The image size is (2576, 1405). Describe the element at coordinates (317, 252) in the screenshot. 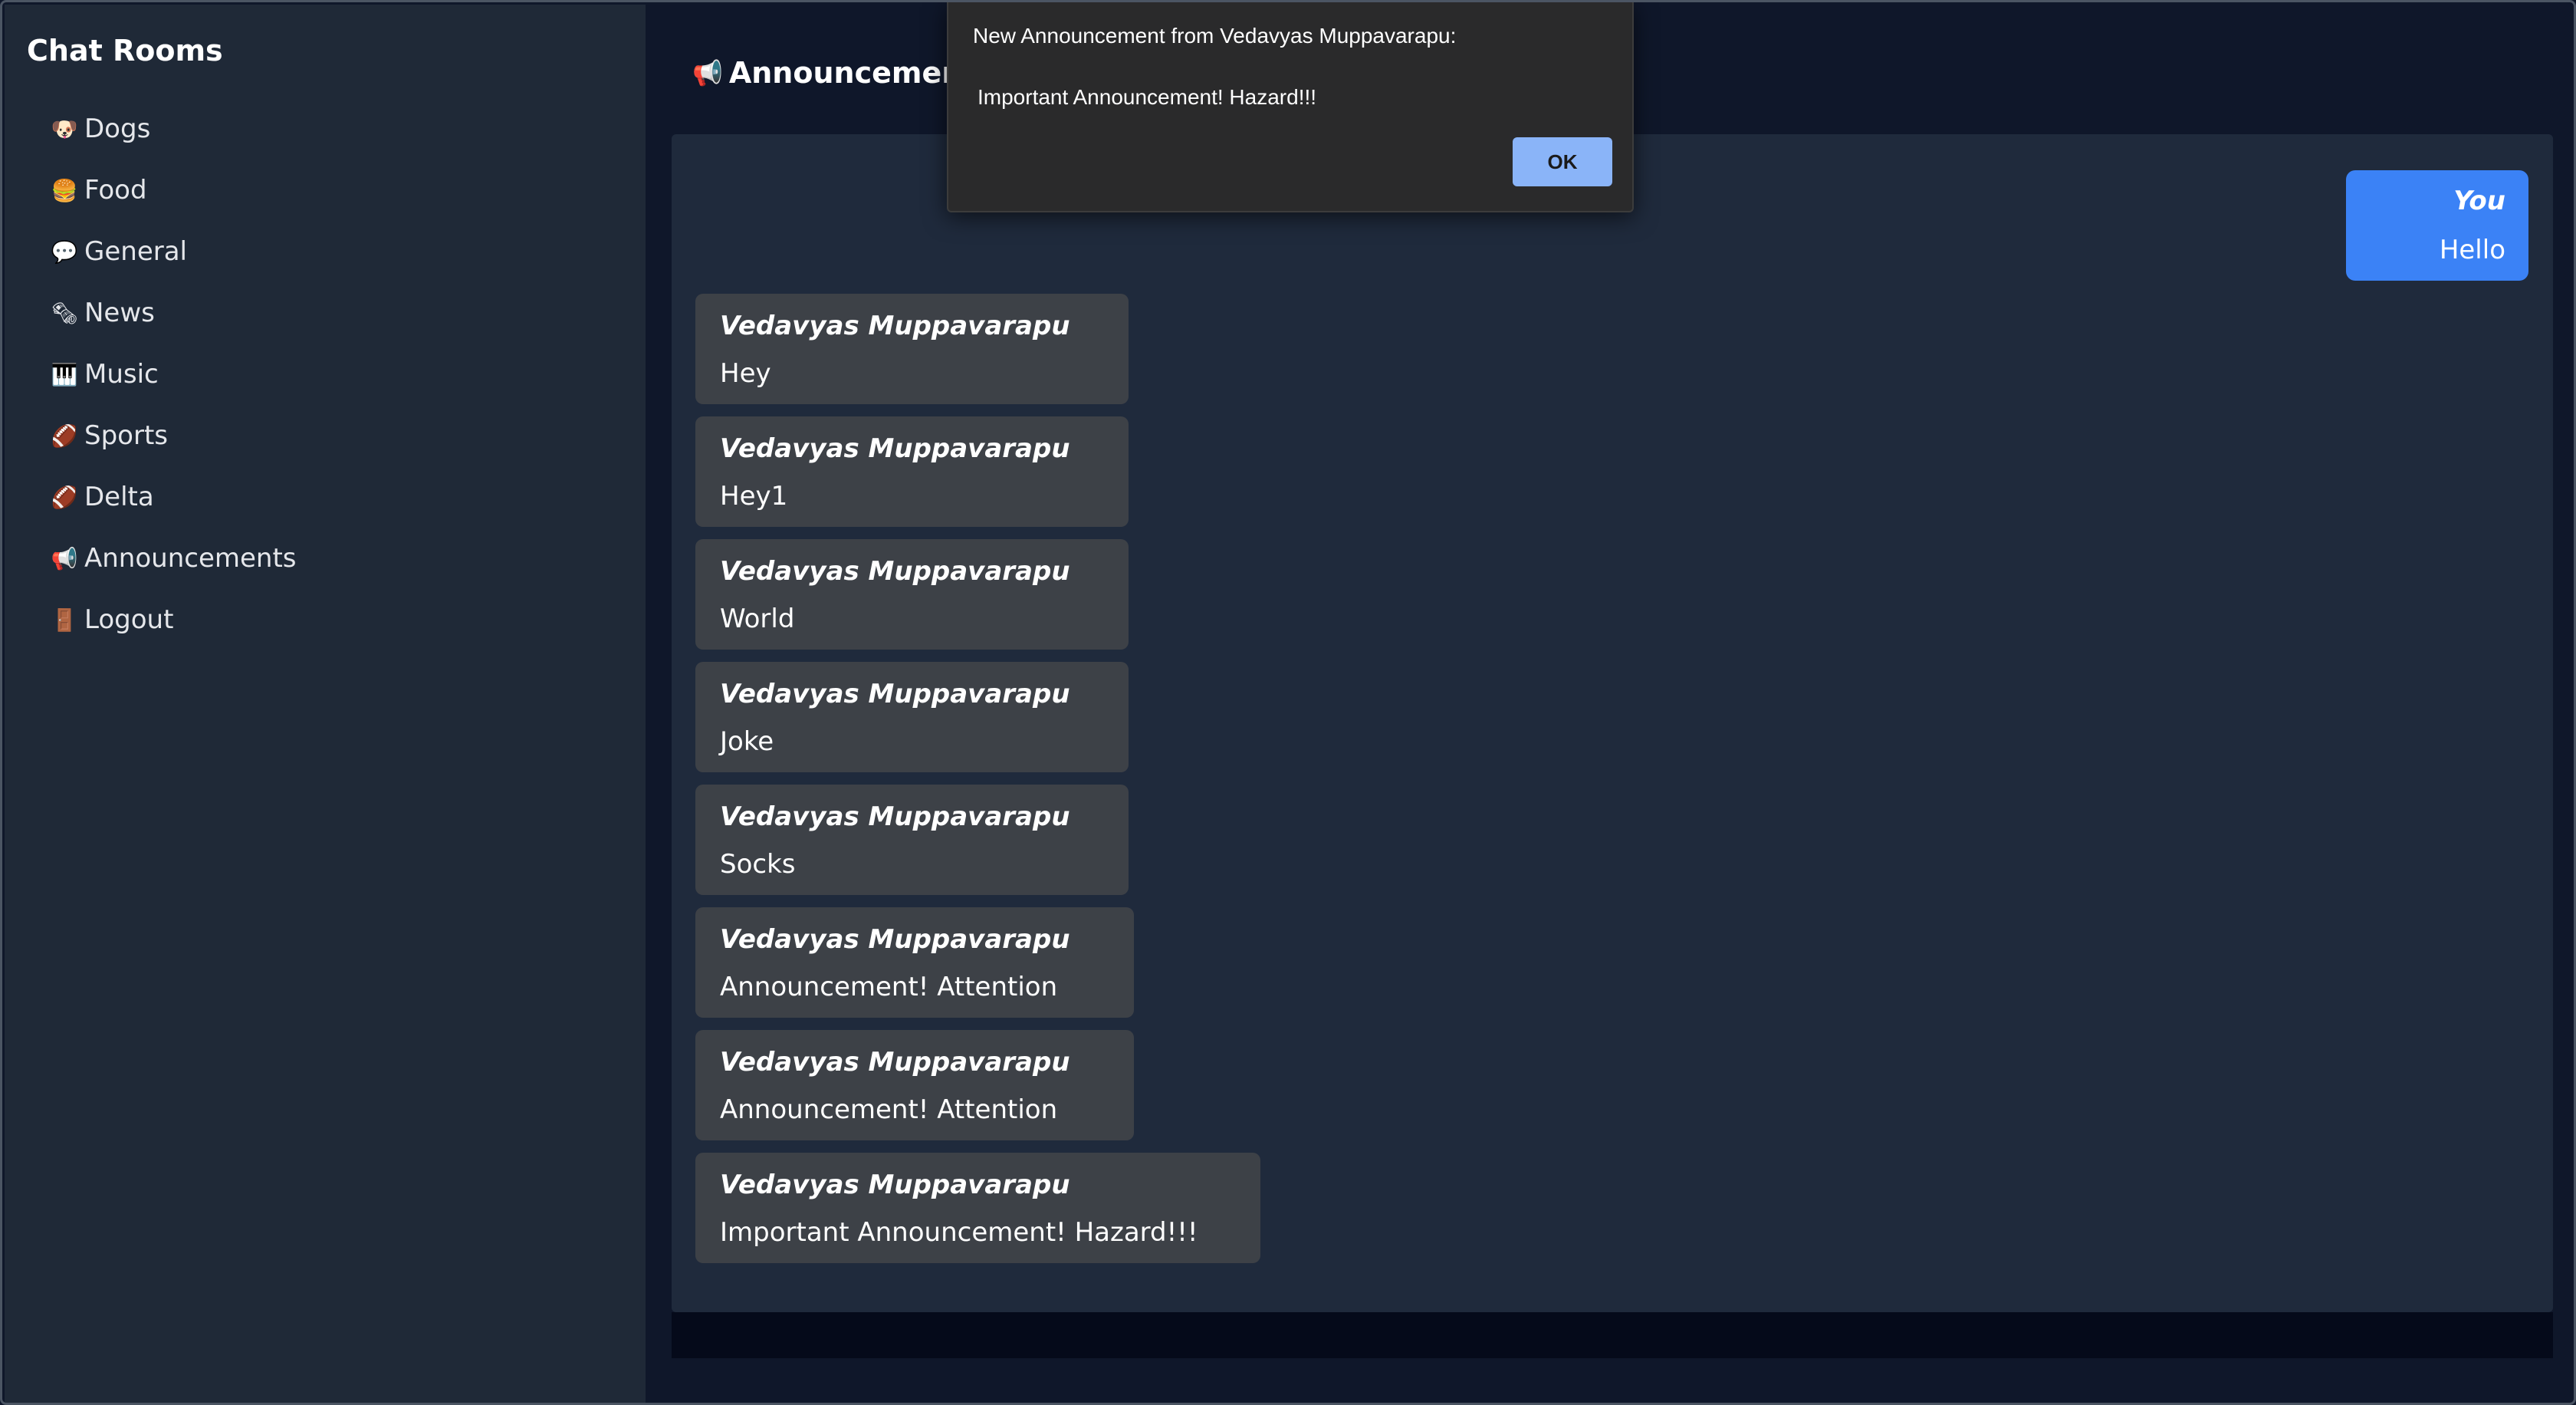

I see `sidebar-item-general: 💬 General` at that location.